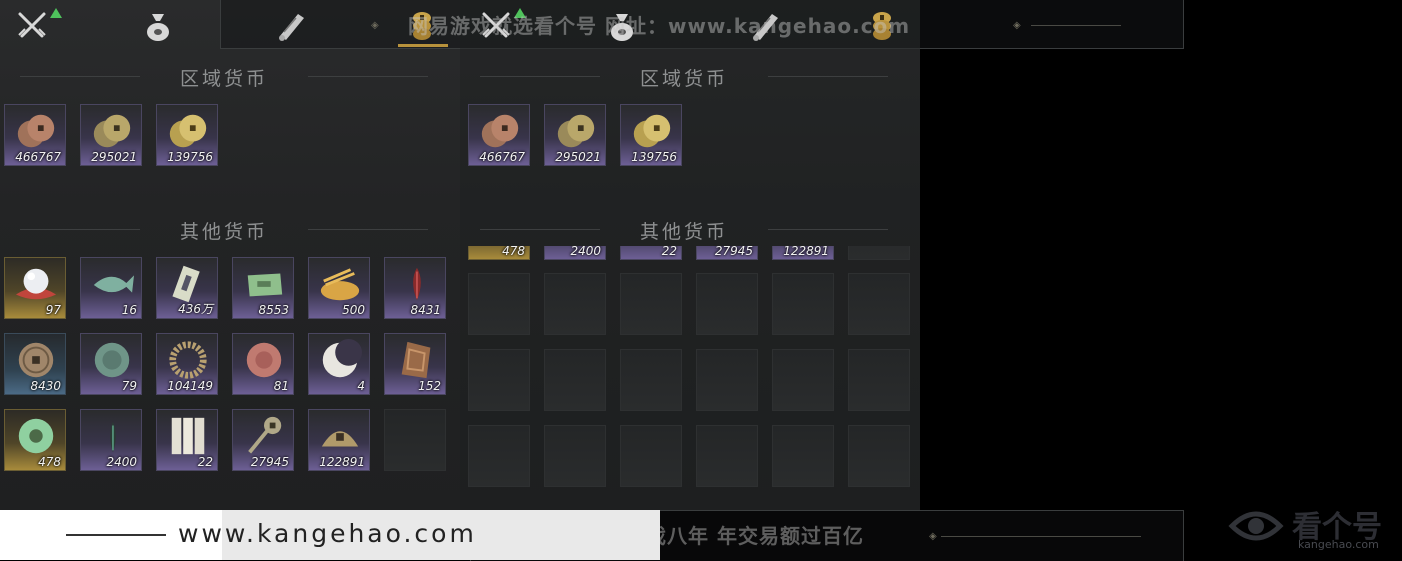 The height and width of the screenshot is (561, 1402). I want to click on eye-logo-icon, so click(1256, 526).